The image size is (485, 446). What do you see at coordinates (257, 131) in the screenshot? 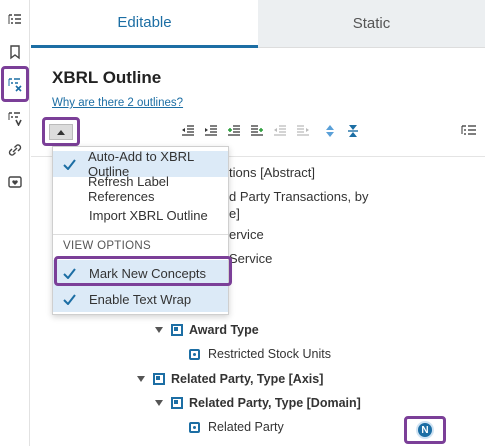
I see `add-sibling-icon` at bounding box center [257, 131].